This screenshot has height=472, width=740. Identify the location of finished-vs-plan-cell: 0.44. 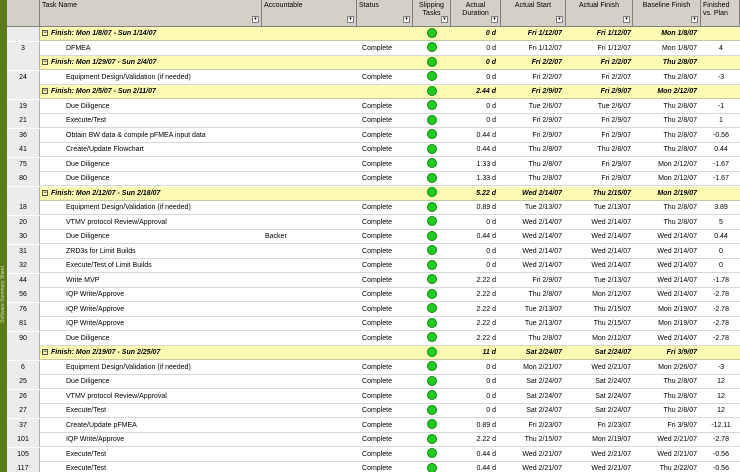
(721, 149).